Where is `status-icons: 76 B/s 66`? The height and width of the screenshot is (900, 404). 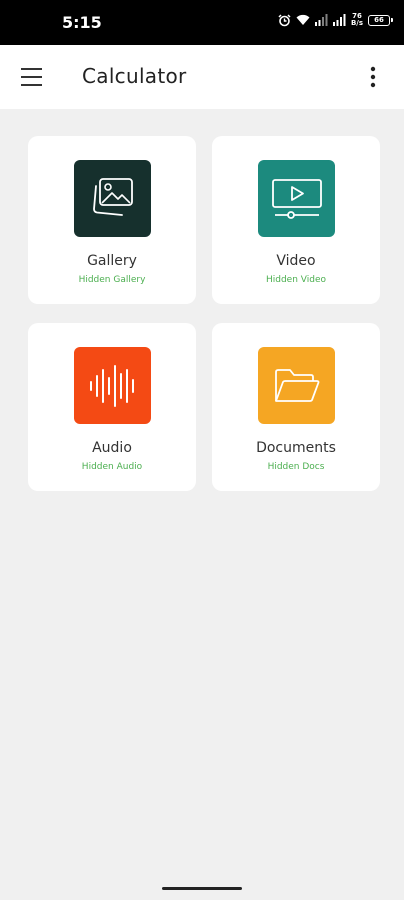
status-icons: 76 B/s 66 is located at coordinates (335, 20).